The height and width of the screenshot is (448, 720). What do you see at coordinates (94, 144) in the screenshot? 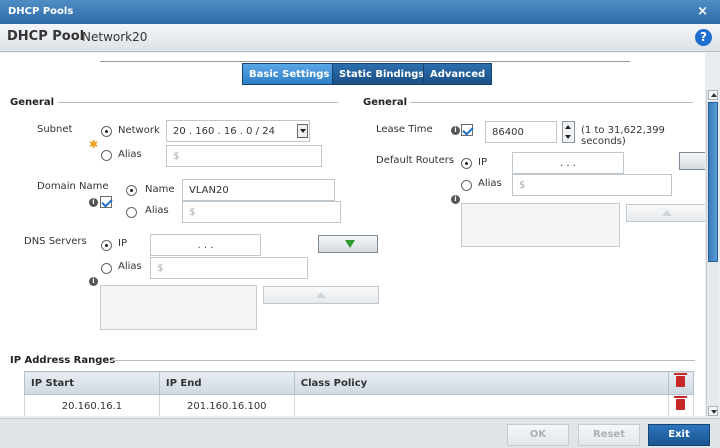
I see `required-star-icon: ✱` at bounding box center [94, 144].